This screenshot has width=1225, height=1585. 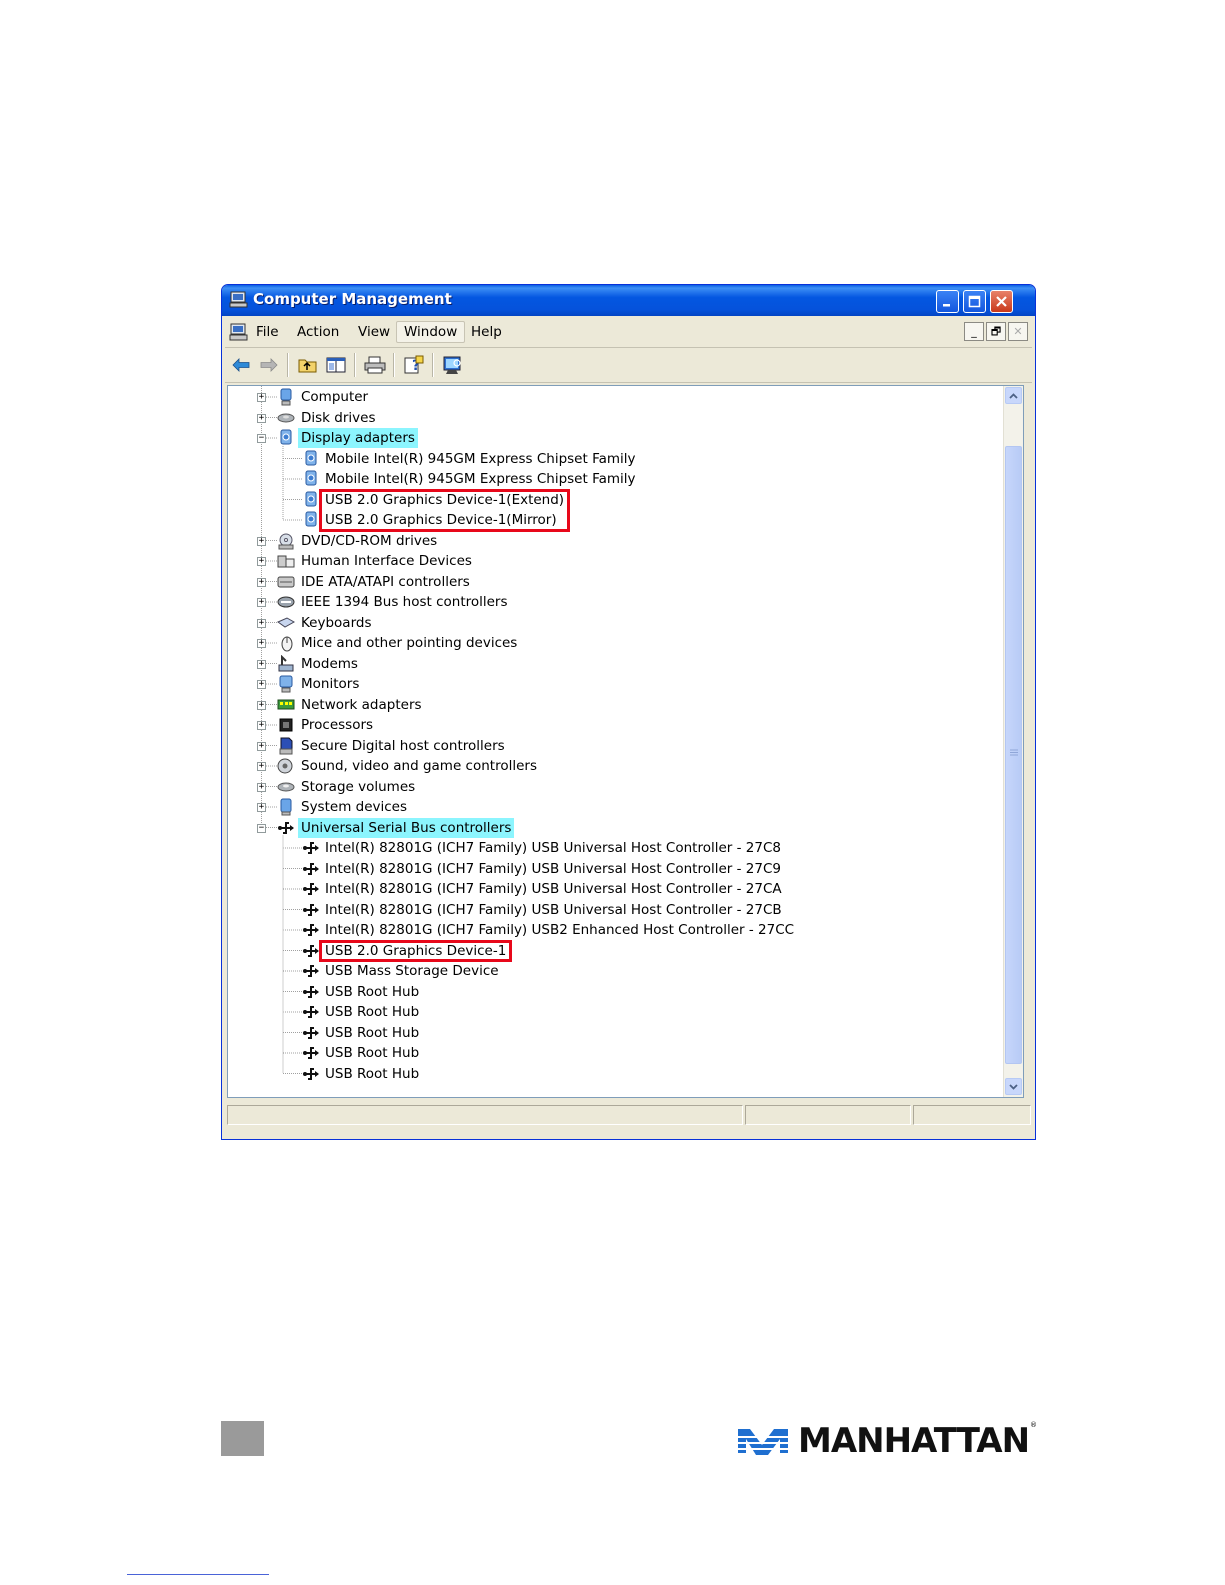 What do you see at coordinates (613, 397) in the screenshot?
I see `tree-category: + Computer` at bounding box center [613, 397].